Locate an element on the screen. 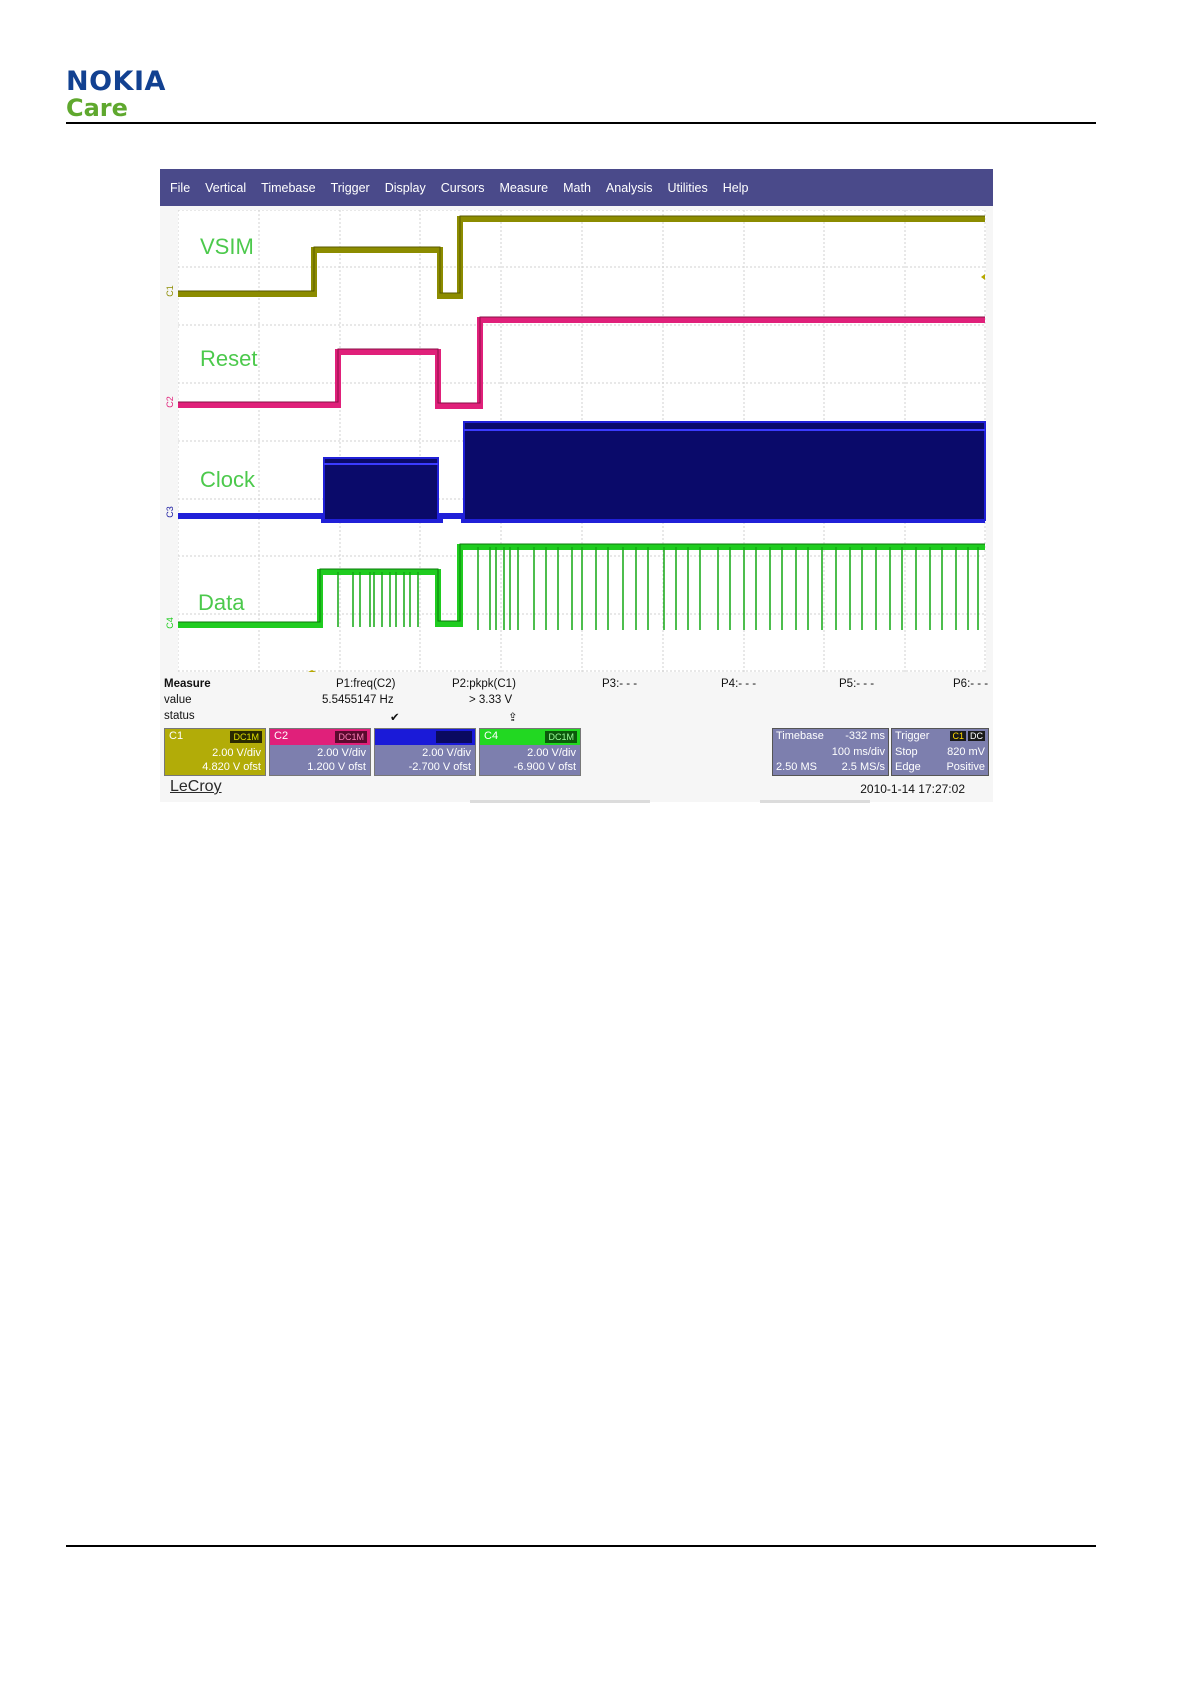 The width and height of the screenshot is (1191, 1684). measure-value-label: value is located at coordinates (178, 700).